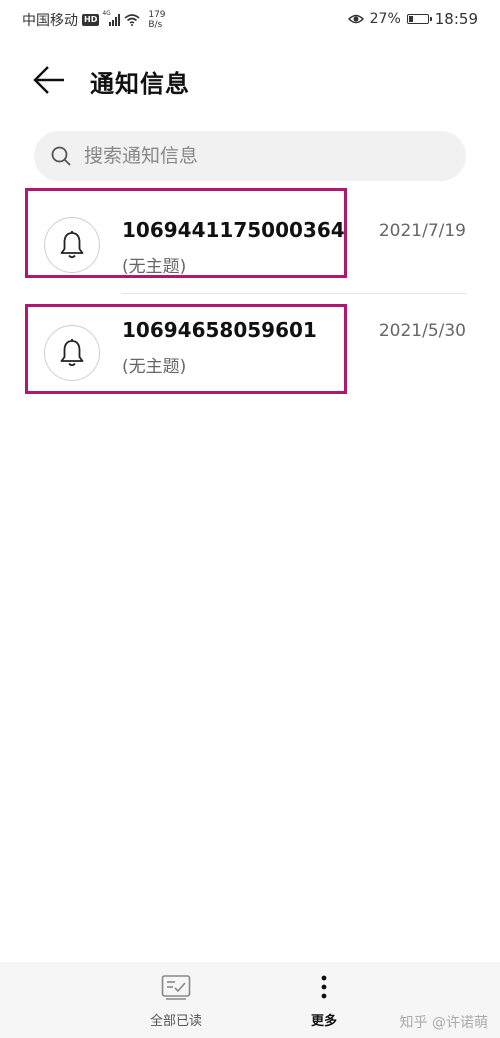  What do you see at coordinates (419, 19) in the screenshot?
I see `battery-icon` at bounding box center [419, 19].